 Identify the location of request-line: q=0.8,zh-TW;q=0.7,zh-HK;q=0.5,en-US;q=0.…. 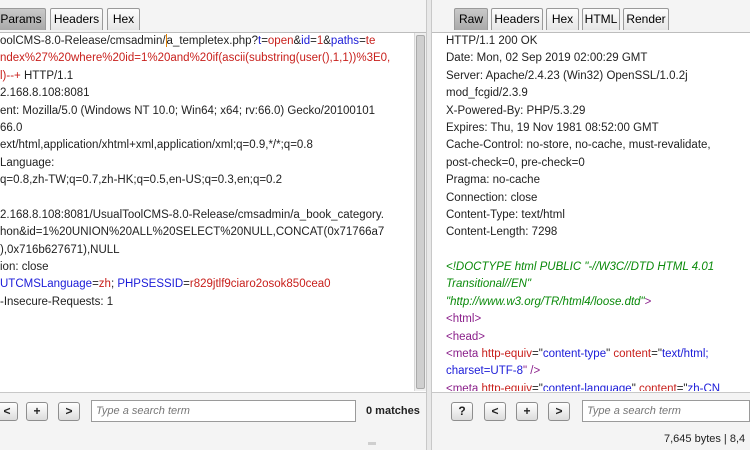
(207, 180).